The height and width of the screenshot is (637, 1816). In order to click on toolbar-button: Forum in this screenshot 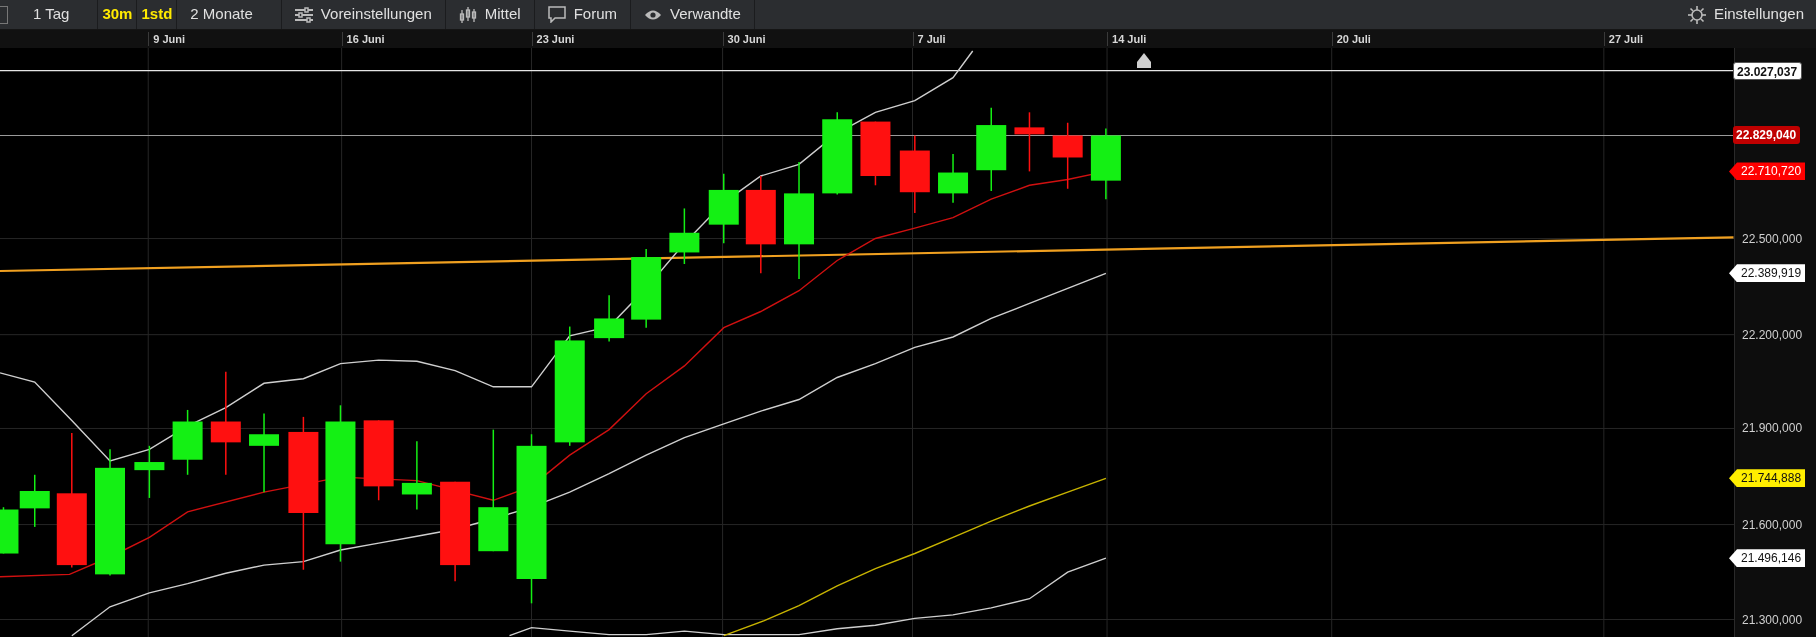, I will do `click(582, 14)`.